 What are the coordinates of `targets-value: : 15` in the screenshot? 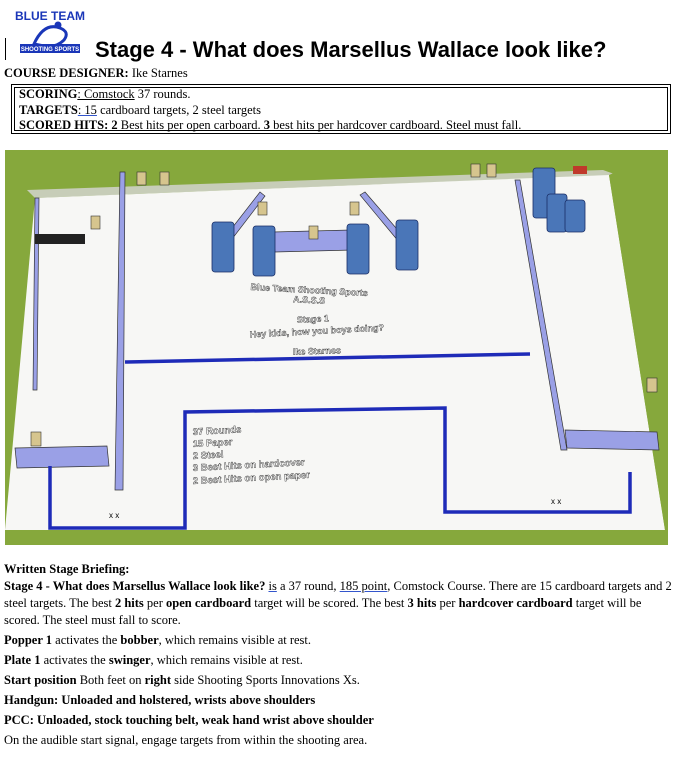 It's located at (87, 110).